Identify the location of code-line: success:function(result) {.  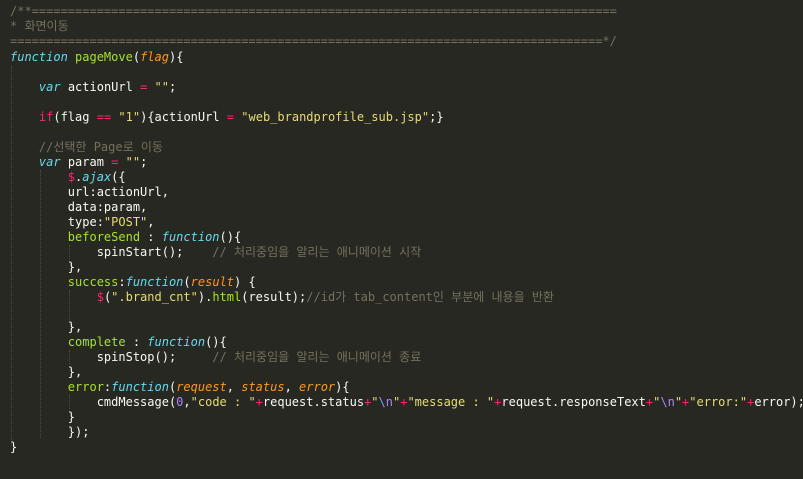
(133, 282).